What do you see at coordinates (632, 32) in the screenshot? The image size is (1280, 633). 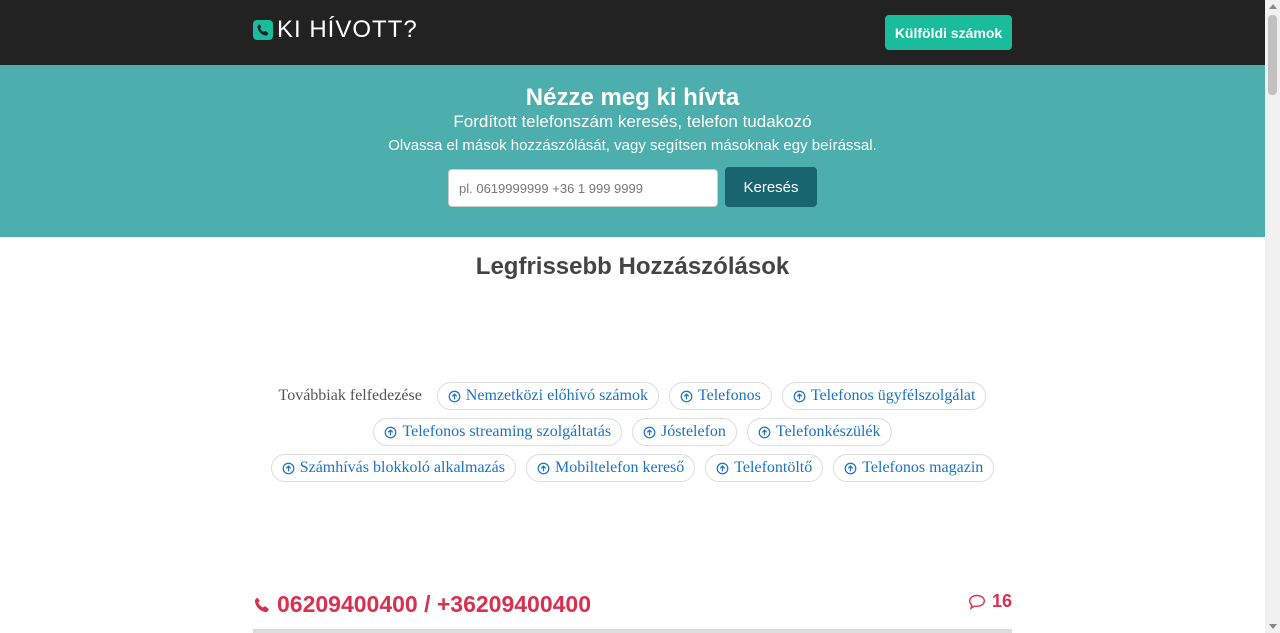 I see `top-navbar: KI HÍVOTT? Külföldi számok` at bounding box center [632, 32].